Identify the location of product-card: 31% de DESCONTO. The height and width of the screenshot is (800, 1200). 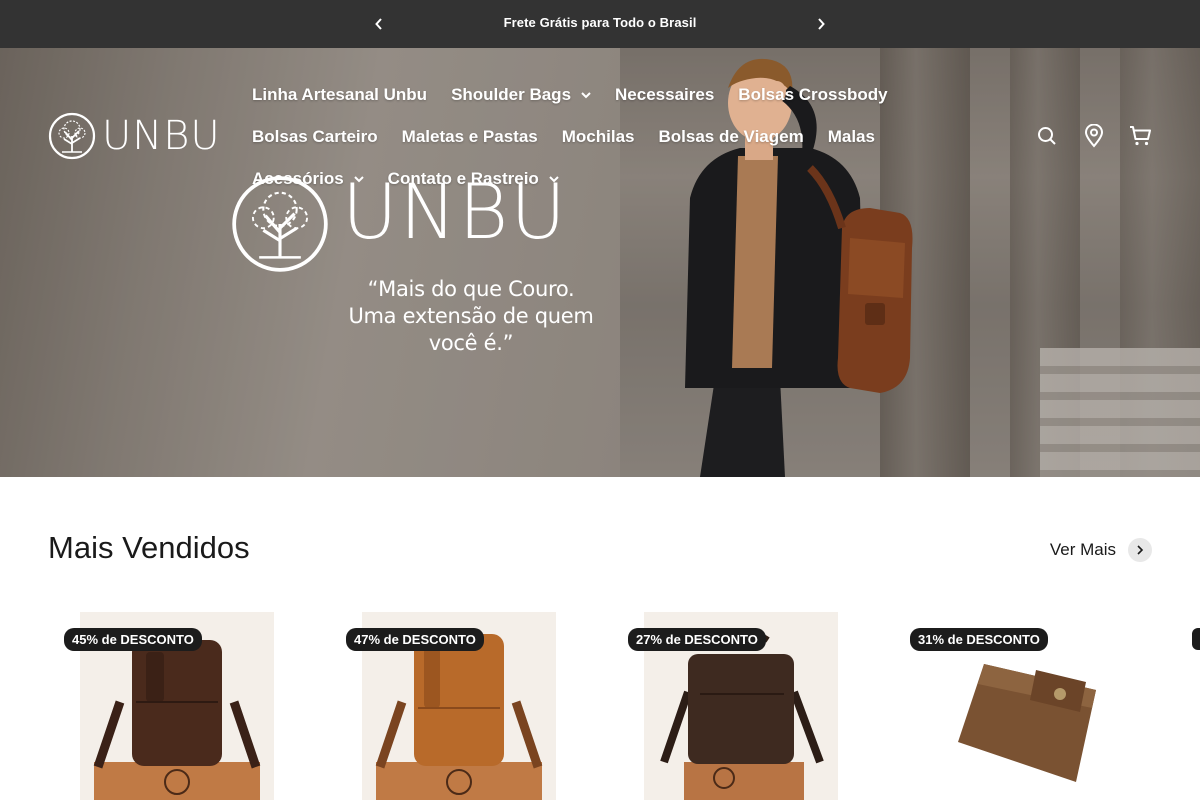
(1023, 706).